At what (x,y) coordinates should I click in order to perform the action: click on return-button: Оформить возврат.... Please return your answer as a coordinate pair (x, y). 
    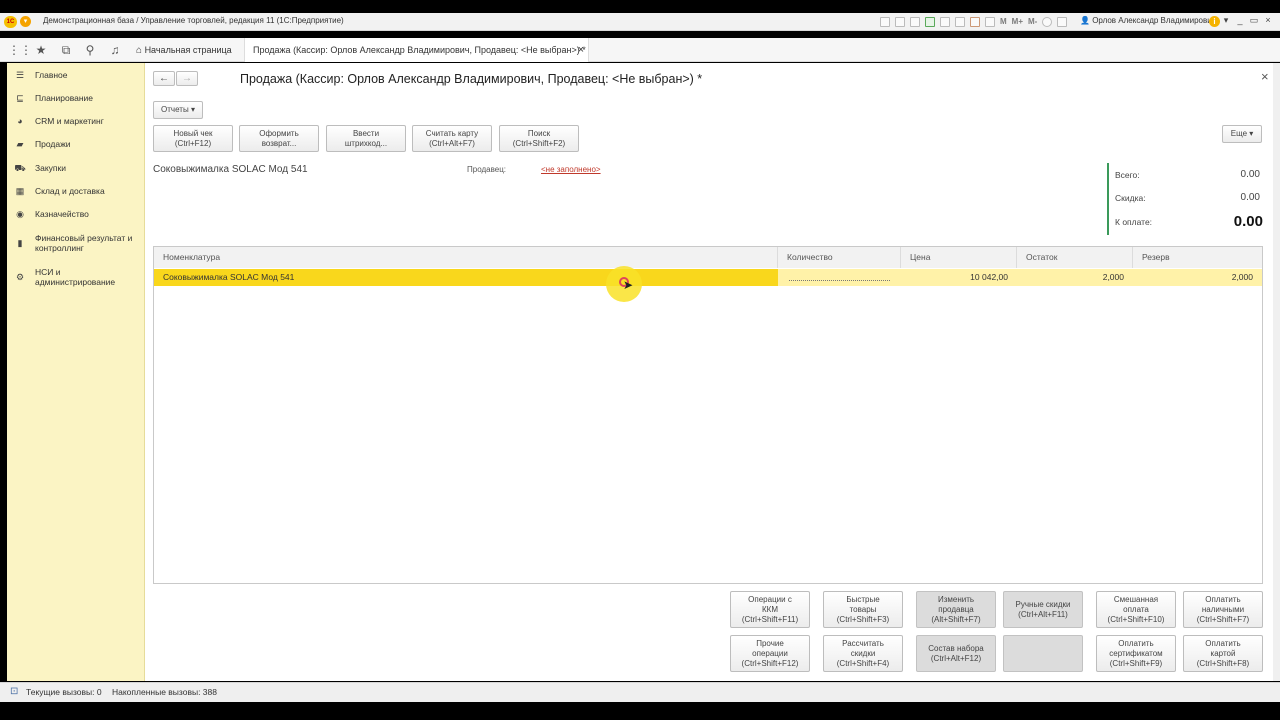
    Looking at the image, I should click on (279, 138).